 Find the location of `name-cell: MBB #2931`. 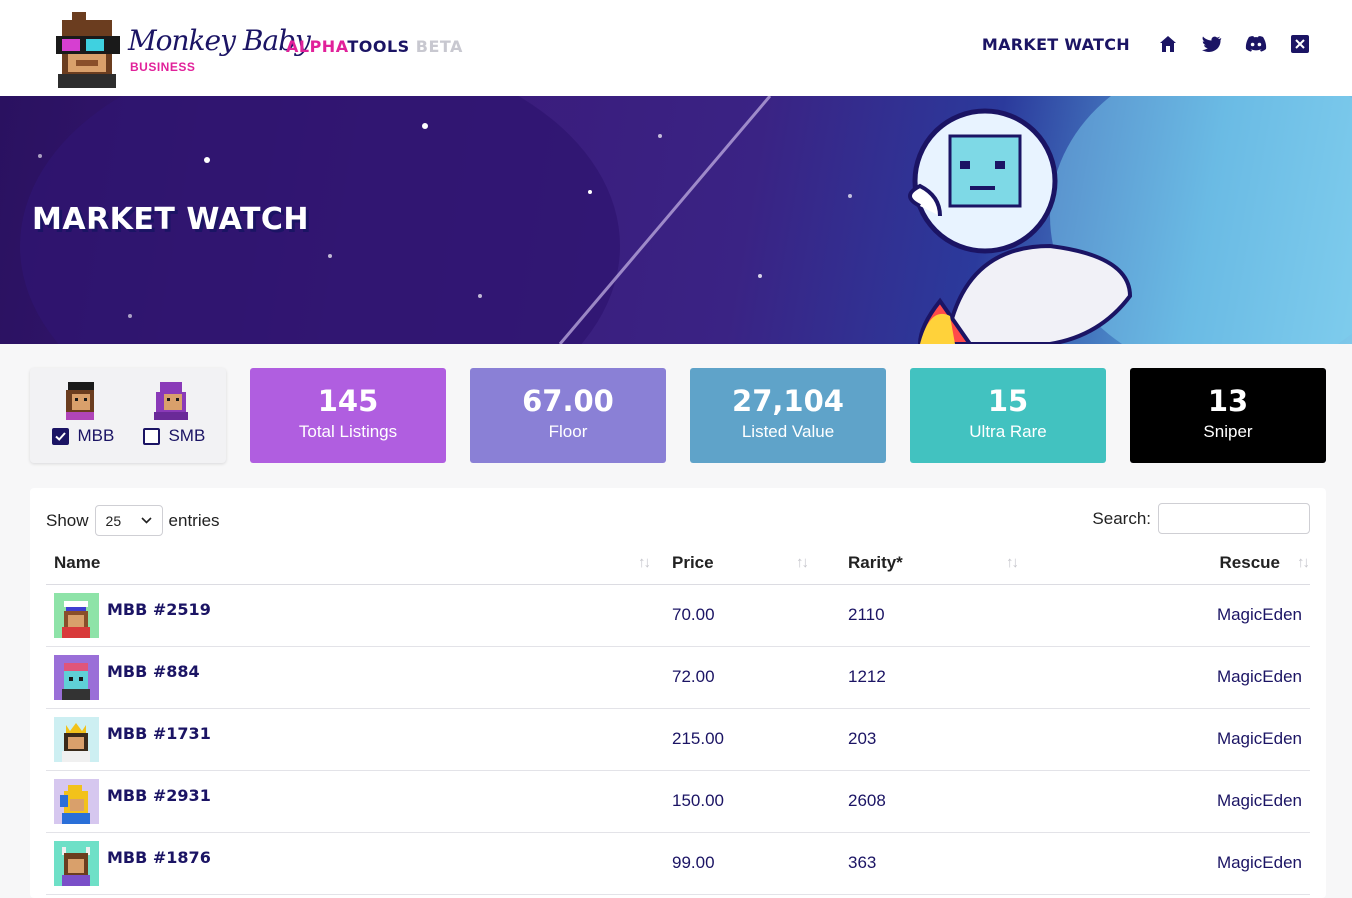

name-cell: MBB #2931 is located at coordinates (341, 801).